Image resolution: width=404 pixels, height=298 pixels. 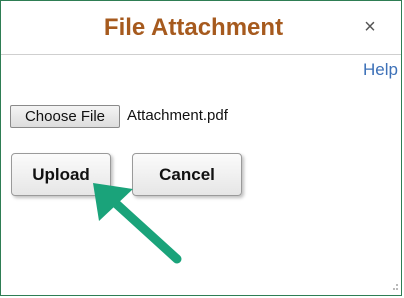 I want to click on choose-file-button: Choose File, so click(x=65, y=116).